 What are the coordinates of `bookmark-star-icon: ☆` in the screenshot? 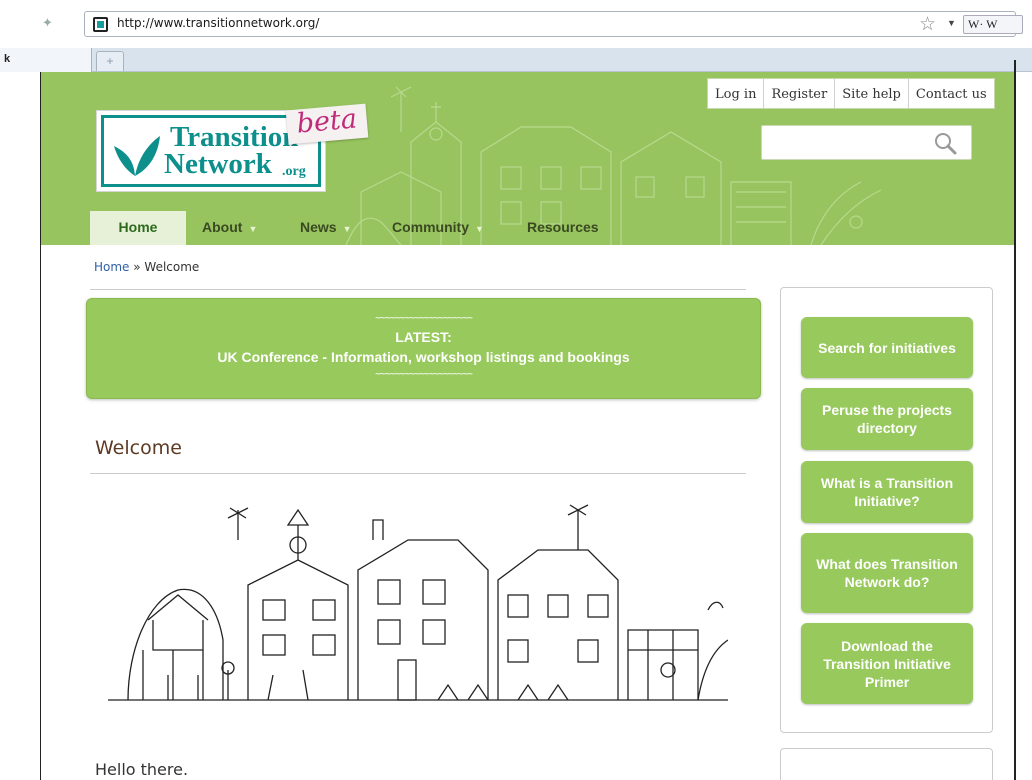 It's located at (927, 24).